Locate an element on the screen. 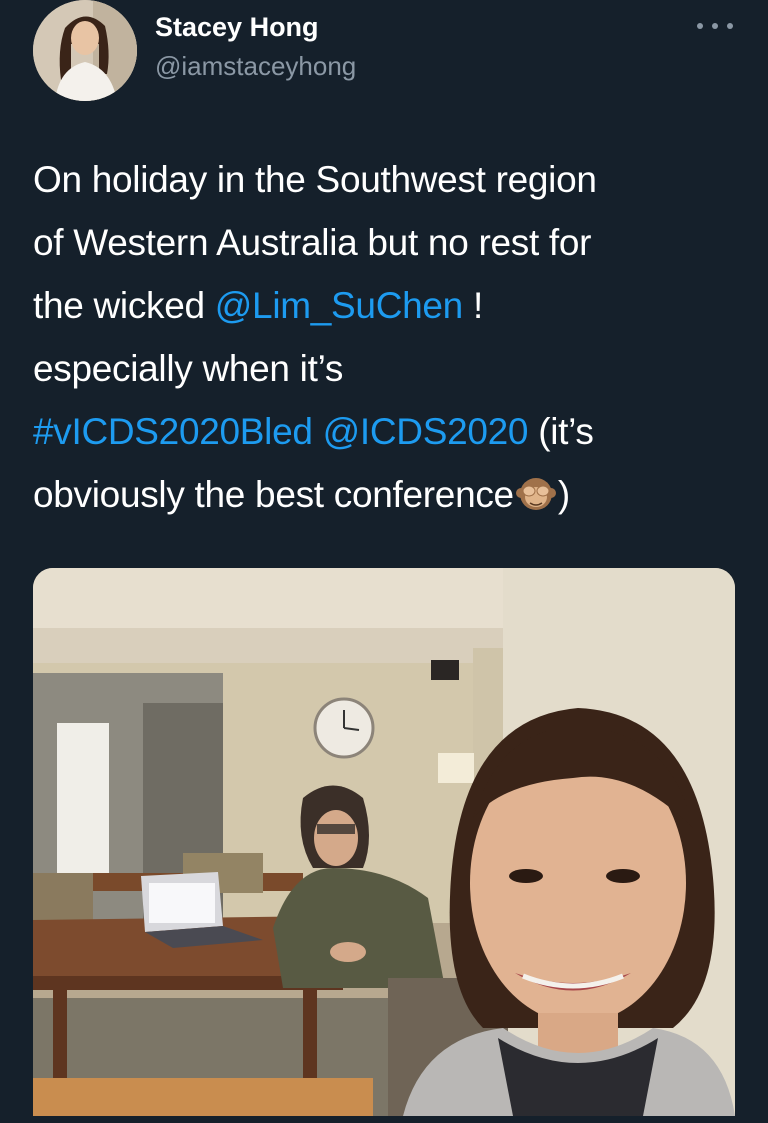 The width and height of the screenshot is (768, 1123). author-handle: @iamstaceyhong is located at coordinates (255, 66).